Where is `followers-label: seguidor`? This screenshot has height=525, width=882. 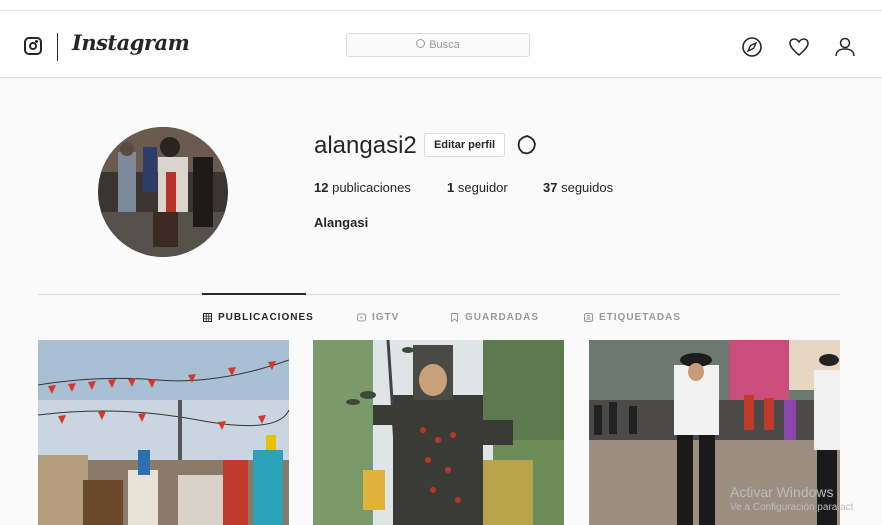 followers-label: seguidor is located at coordinates (482, 187).